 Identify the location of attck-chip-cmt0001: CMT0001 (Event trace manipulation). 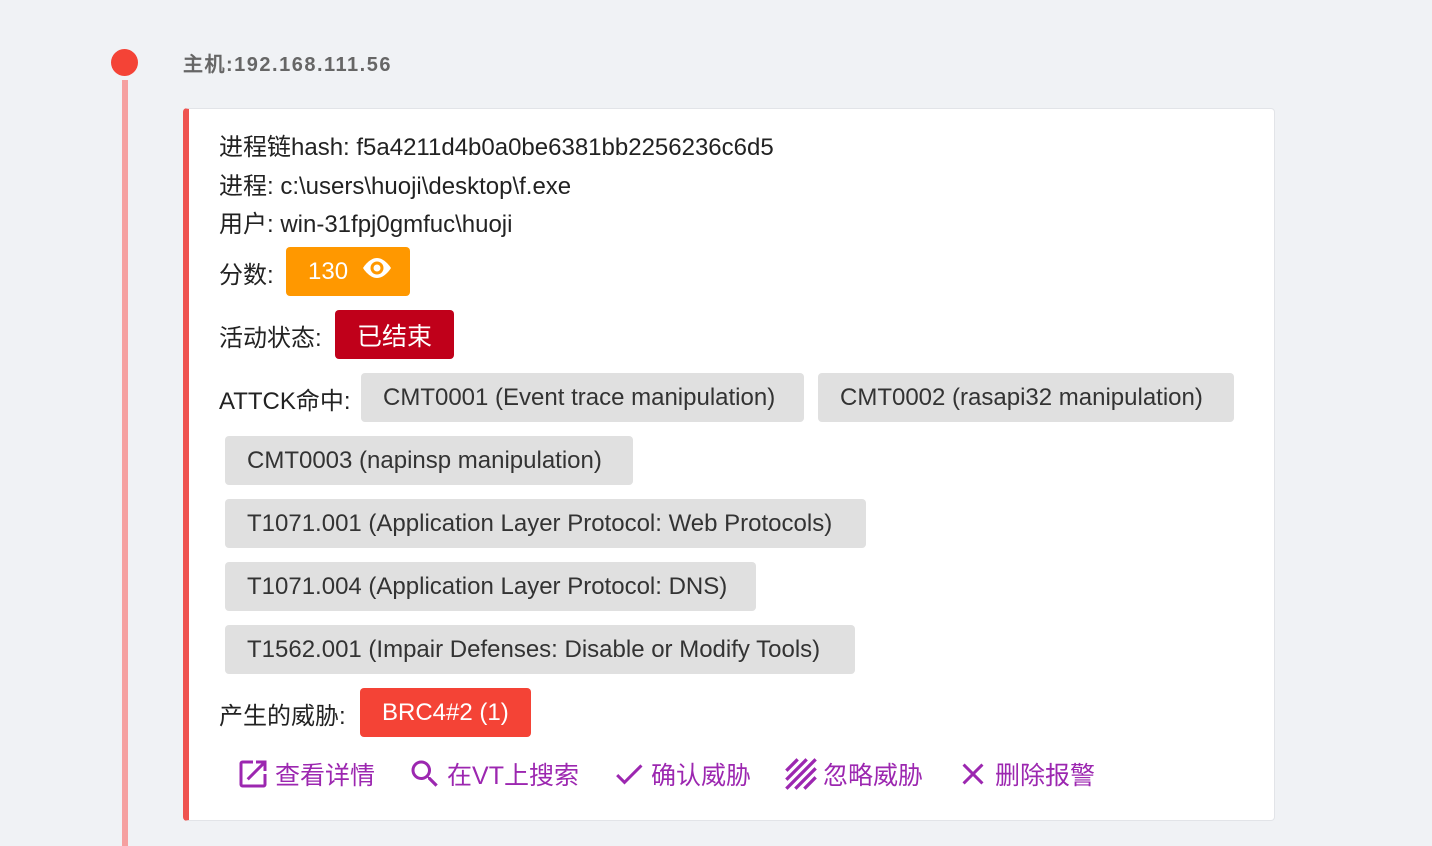
(582, 397).